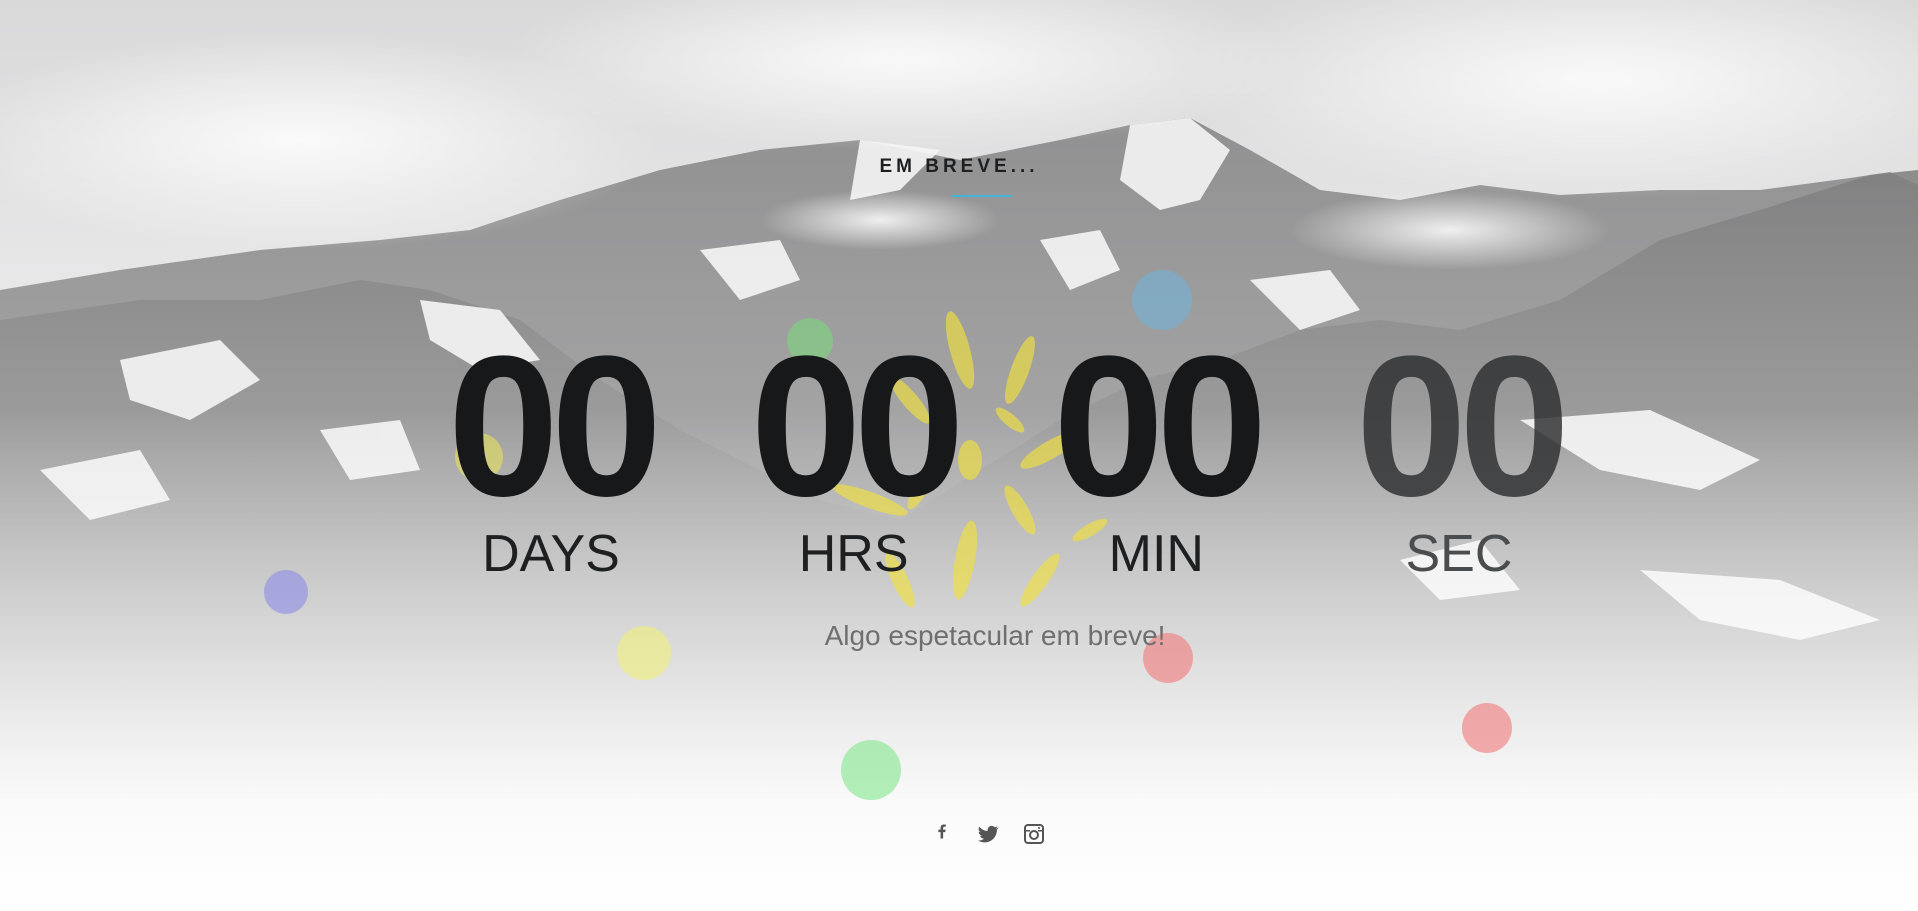 Image resolution: width=1918 pixels, height=911 pixels. What do you see at coordinates (1462, 426) in the screenshot?
I see `countdown-seconds-value: 00` at bounding box center [1462, 426].